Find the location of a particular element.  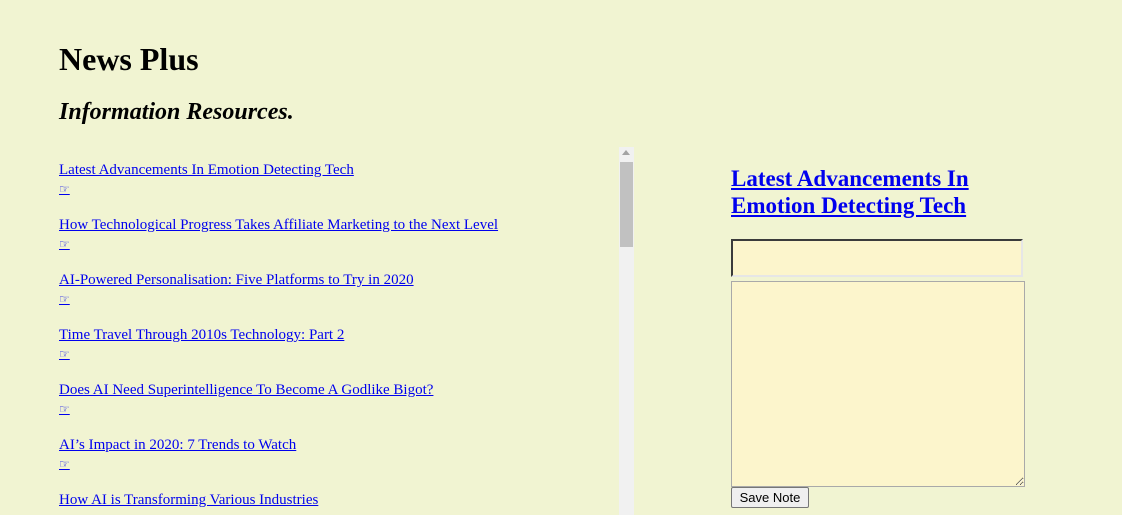

scrollbar-thumb is located at coordinates (626, 204).